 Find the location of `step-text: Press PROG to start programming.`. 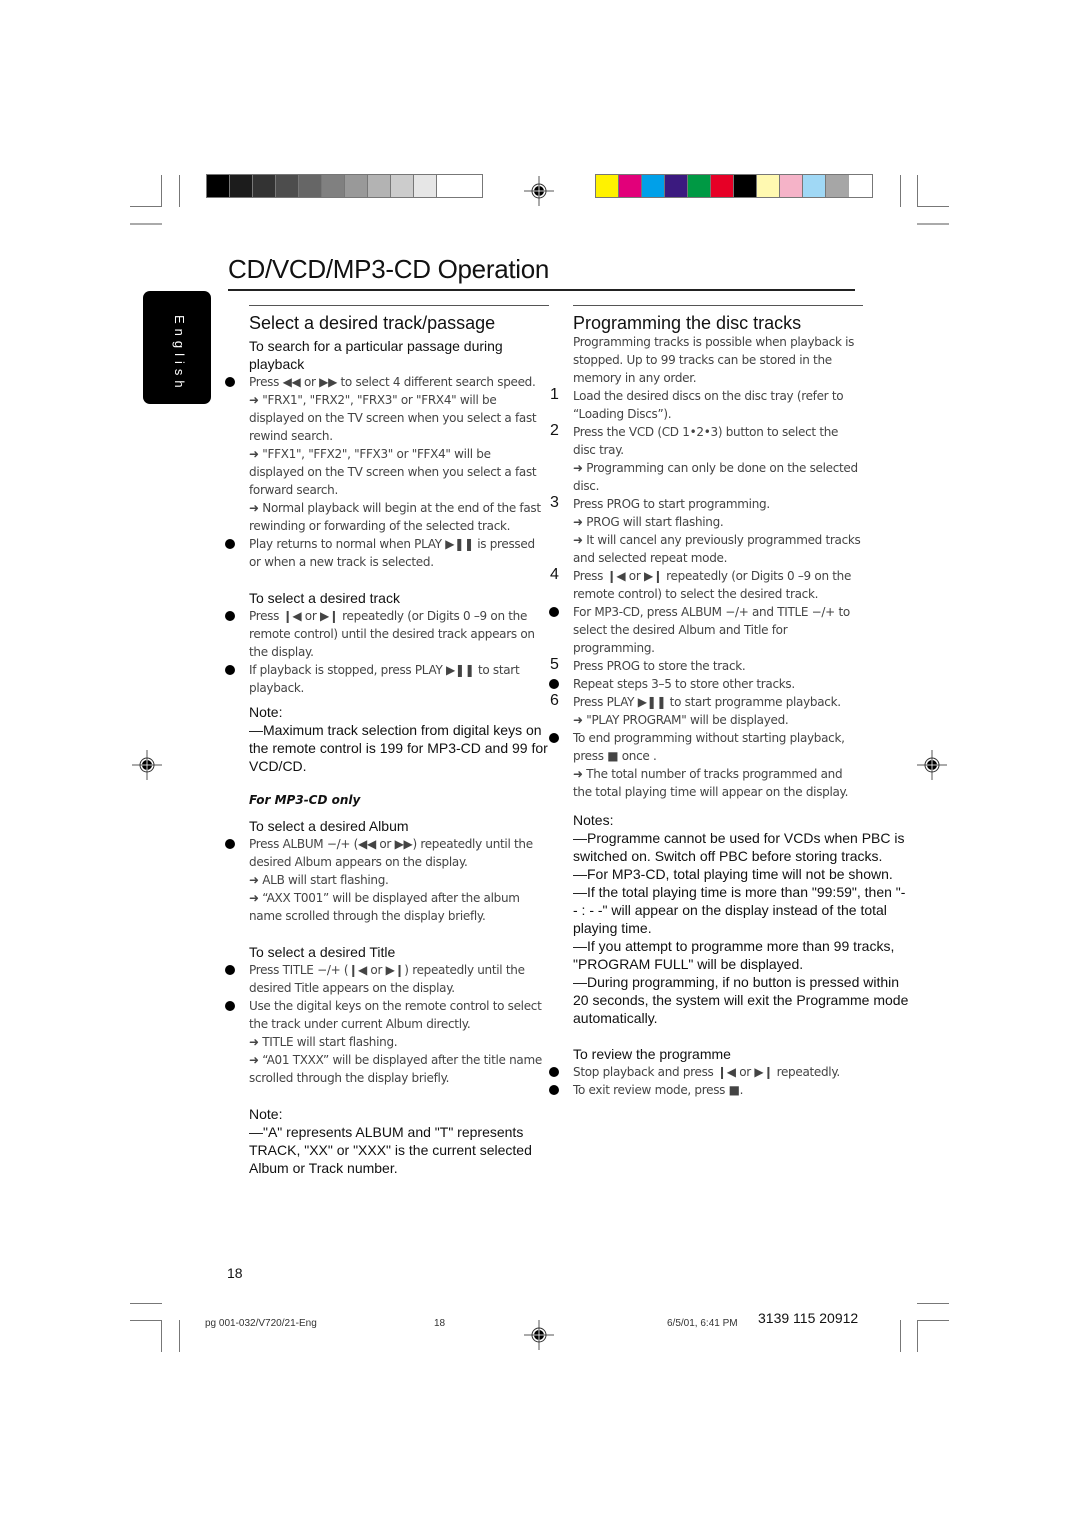

step-text: Press PROG to start programming. is located at coordinates (671, 504).